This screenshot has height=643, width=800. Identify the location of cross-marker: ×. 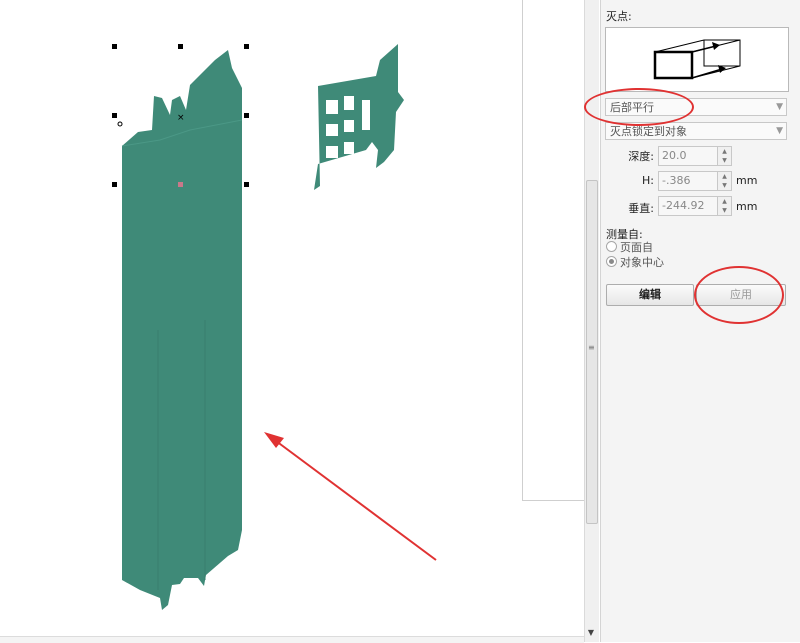
(181, 118).